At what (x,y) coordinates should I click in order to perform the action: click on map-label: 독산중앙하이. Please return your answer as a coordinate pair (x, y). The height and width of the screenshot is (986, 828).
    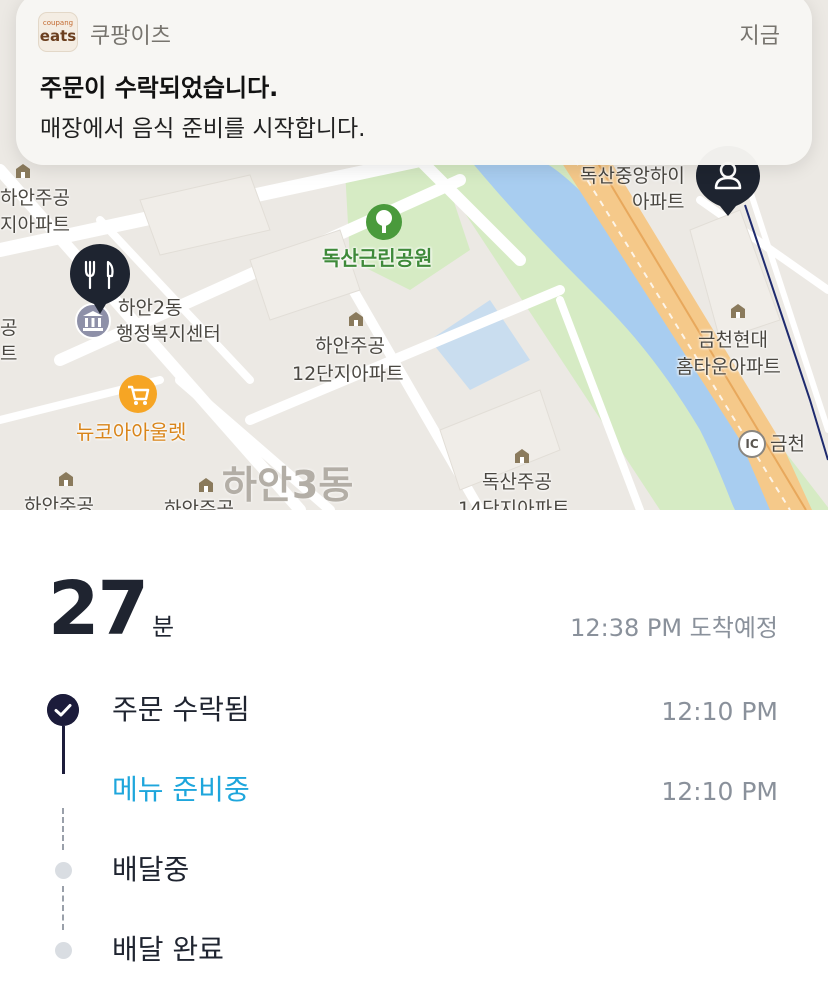
    Looking at the image, I should click on (632, 176).